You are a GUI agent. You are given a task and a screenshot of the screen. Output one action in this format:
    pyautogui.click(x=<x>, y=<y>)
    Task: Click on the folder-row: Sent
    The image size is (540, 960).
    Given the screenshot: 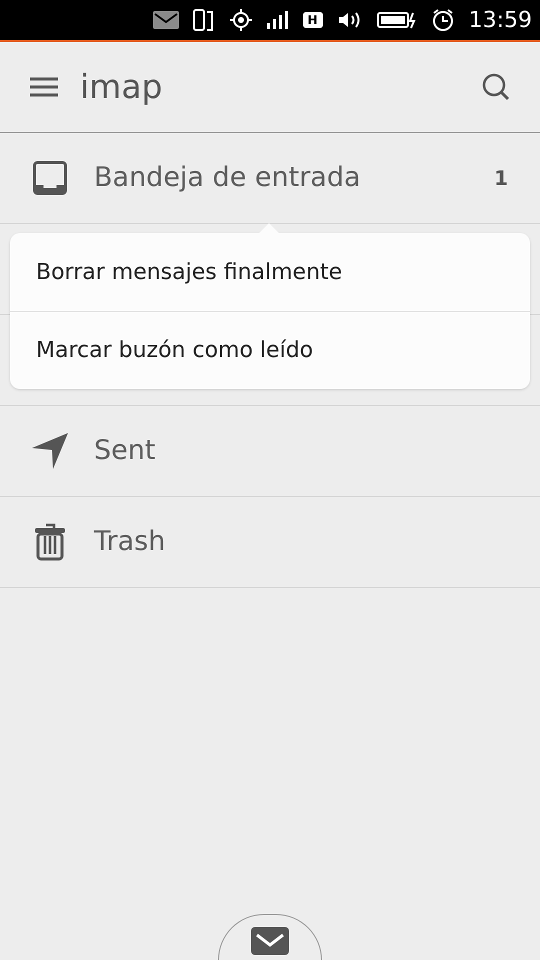 What is the action you would take?
    pyautogui.click(x=270, y=451)
    